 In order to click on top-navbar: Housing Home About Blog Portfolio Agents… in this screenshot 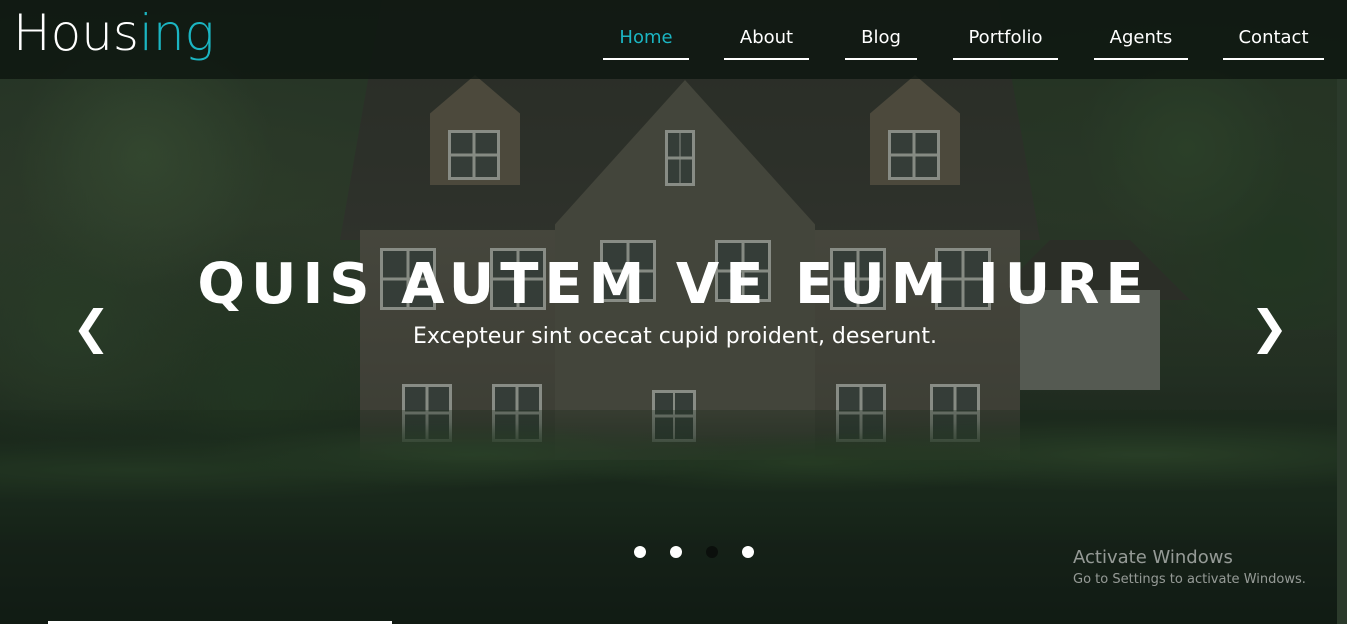, I will do `click(673, 39)`.